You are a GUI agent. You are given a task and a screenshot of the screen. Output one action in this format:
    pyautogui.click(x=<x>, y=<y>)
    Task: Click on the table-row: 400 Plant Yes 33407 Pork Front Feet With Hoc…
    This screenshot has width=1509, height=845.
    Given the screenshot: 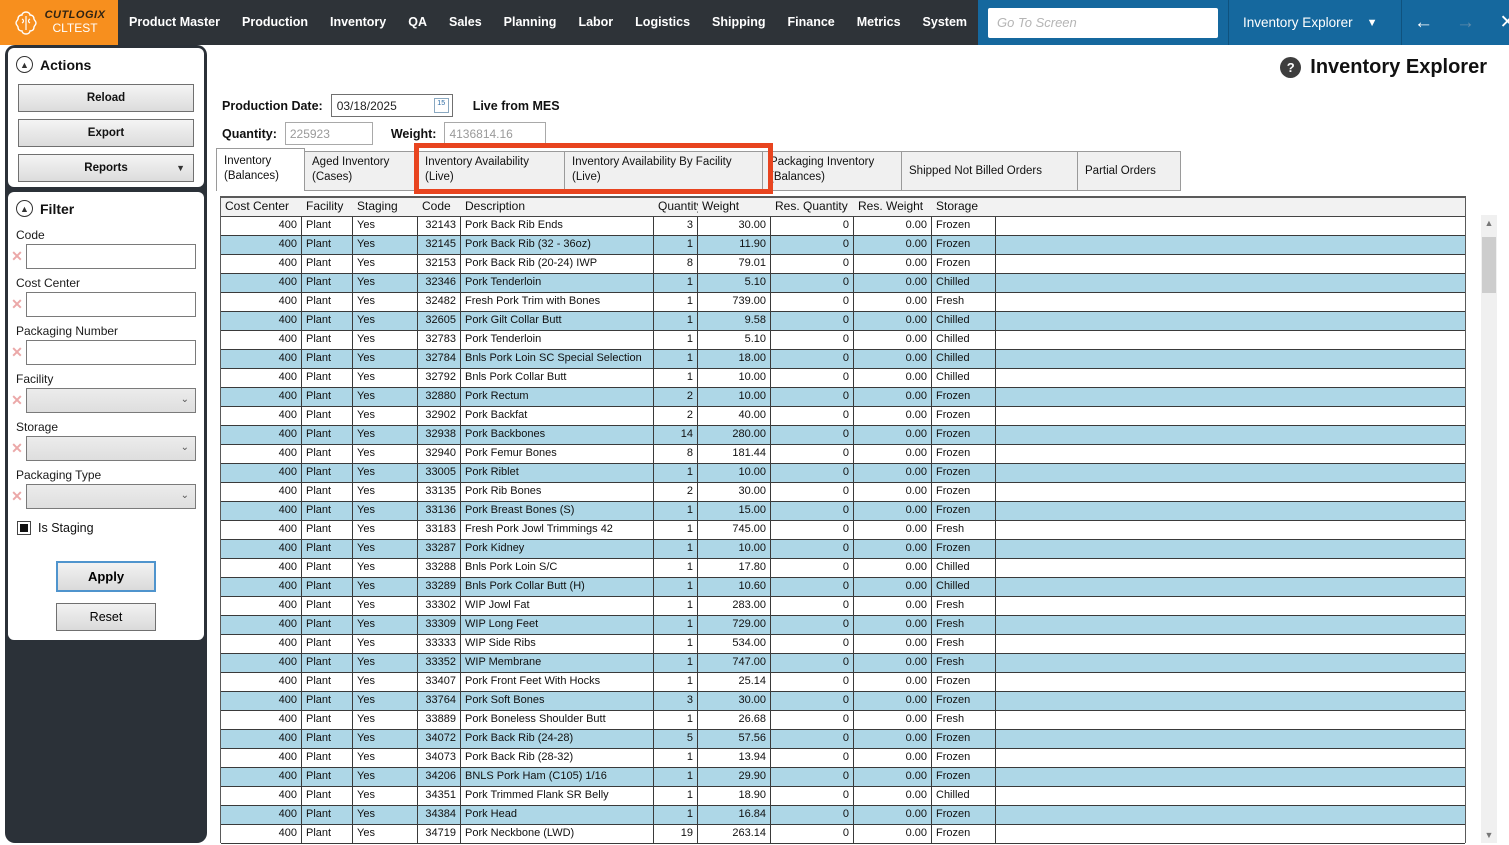 What is the action you would take?
    pyautogui.click(x=843, y=682)
    